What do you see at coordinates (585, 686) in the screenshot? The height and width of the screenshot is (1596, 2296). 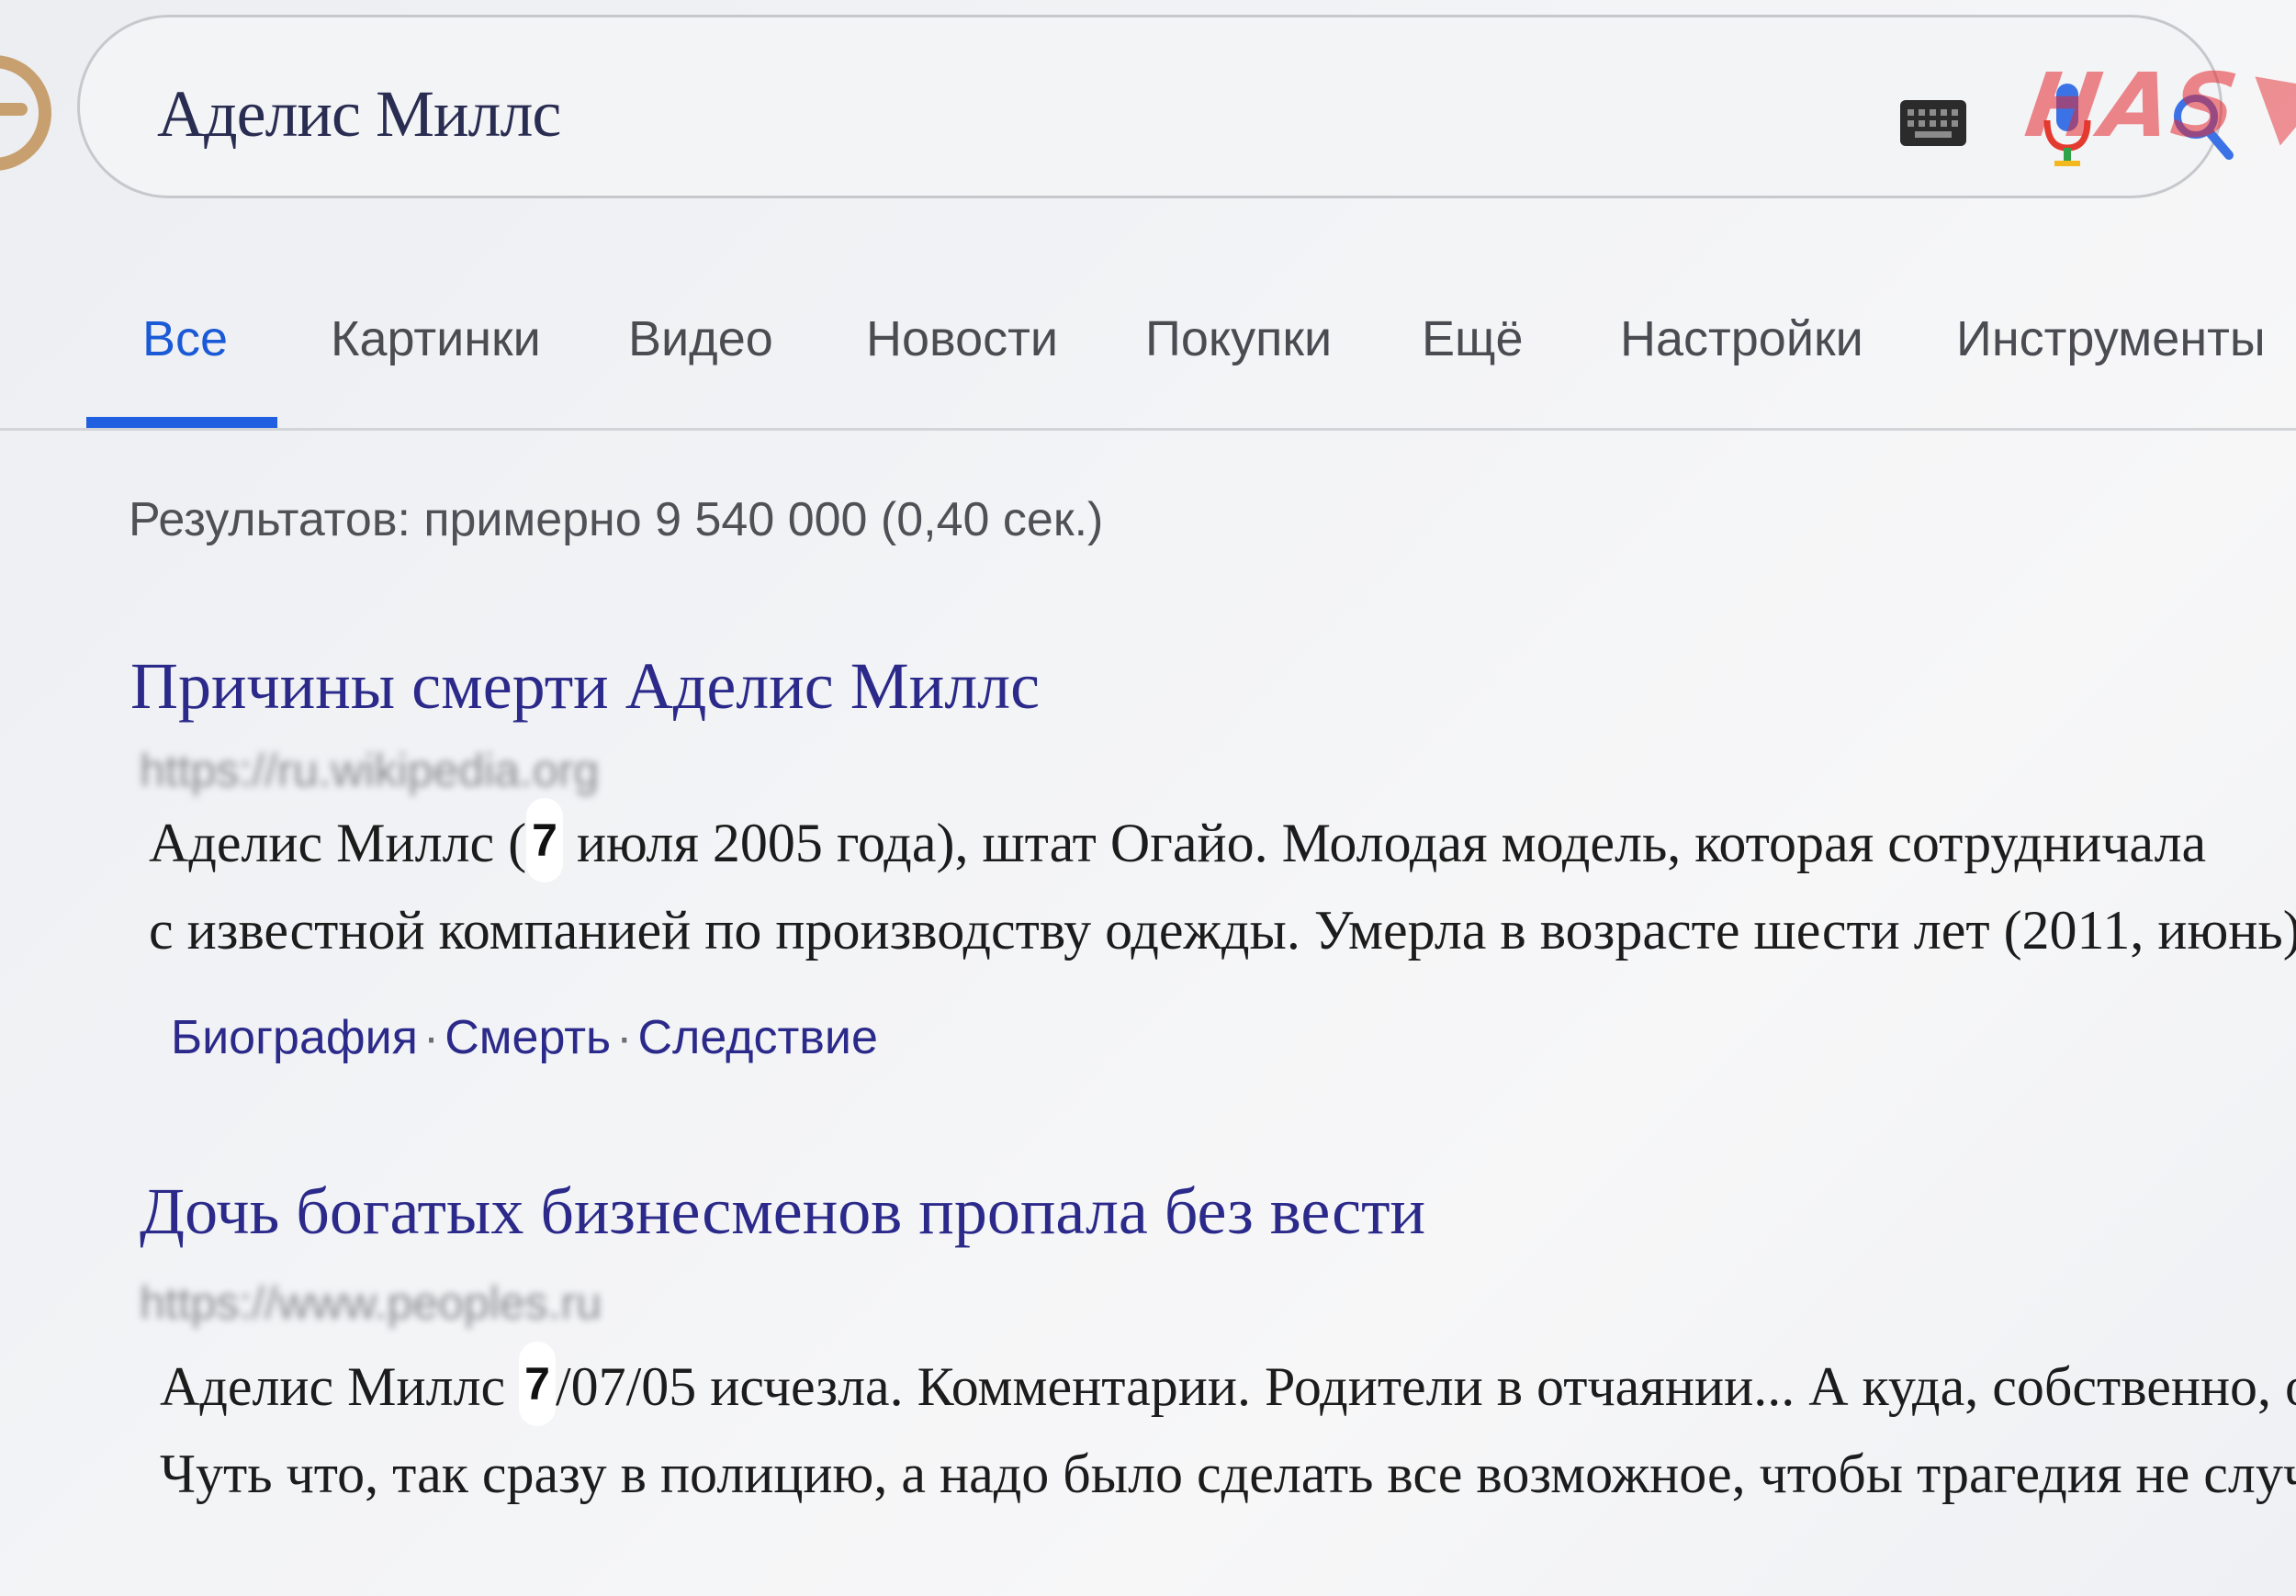 I see `result-title: Причины смерти Аделис Миллс` at bounding box center [585, 686].